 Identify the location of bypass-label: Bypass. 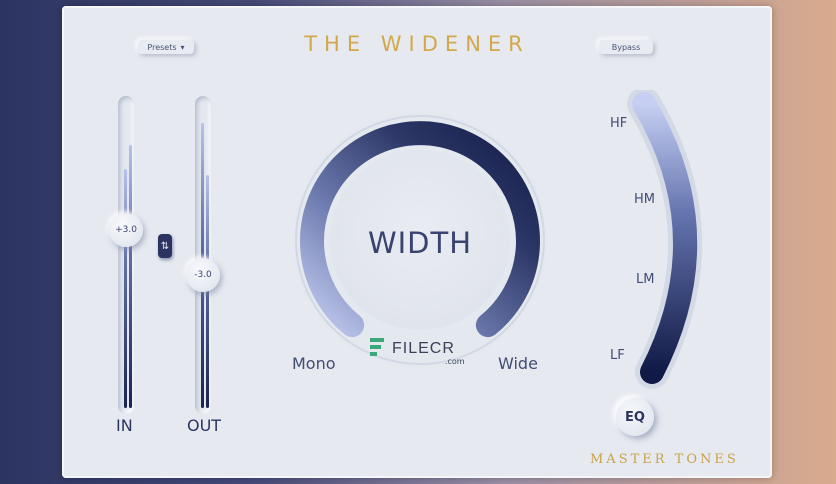
(626, 47).